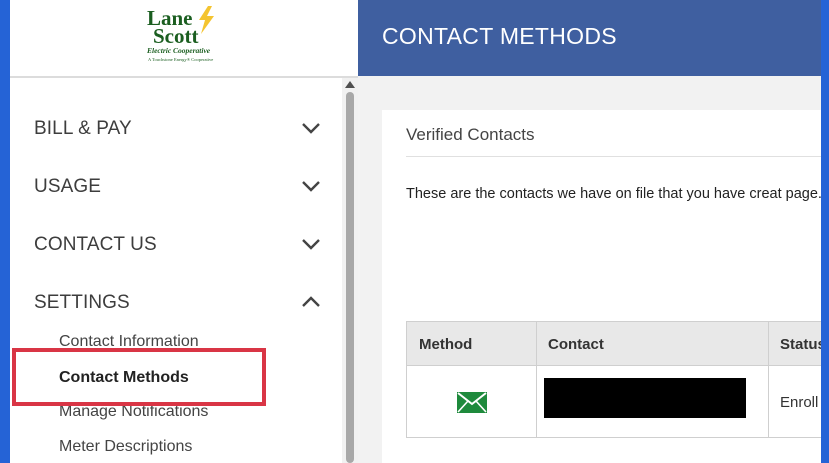 Image resolution: width=829 pixels, height=463 pixels. Describe the element at coordinates (652, 344) in the screenshot. I see `column-header-contact: Contact` at that location.